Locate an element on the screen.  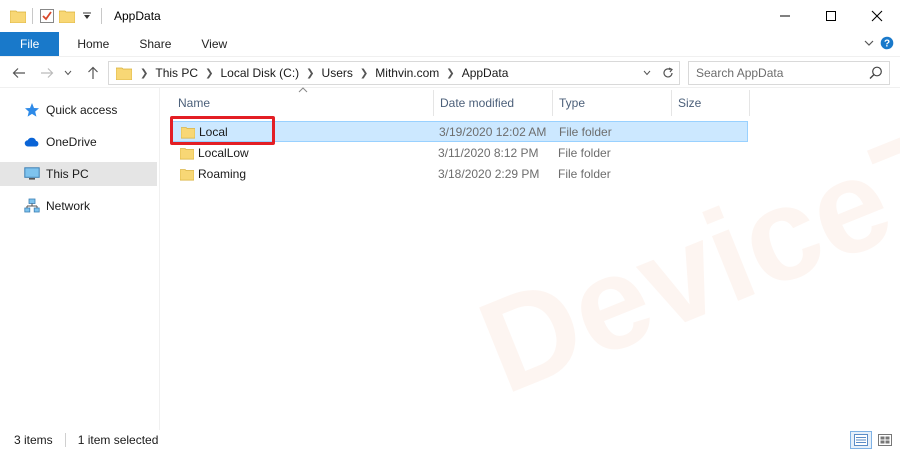
help-icon: ? is located at coordinates (887, 44).